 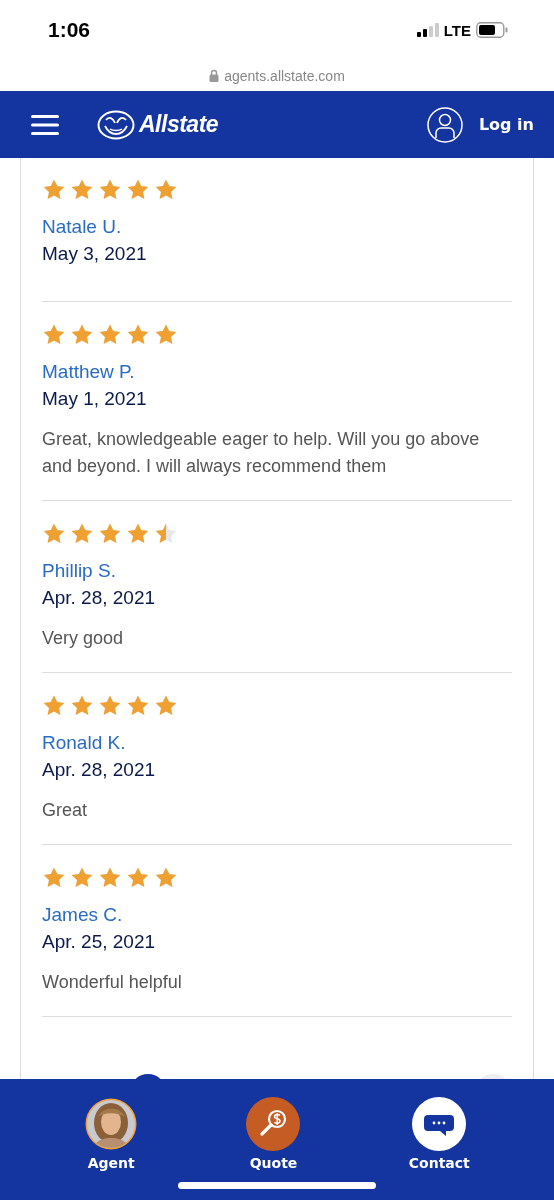 I want to click on review-date: May 3, 2021, so click(x=95, y=254).